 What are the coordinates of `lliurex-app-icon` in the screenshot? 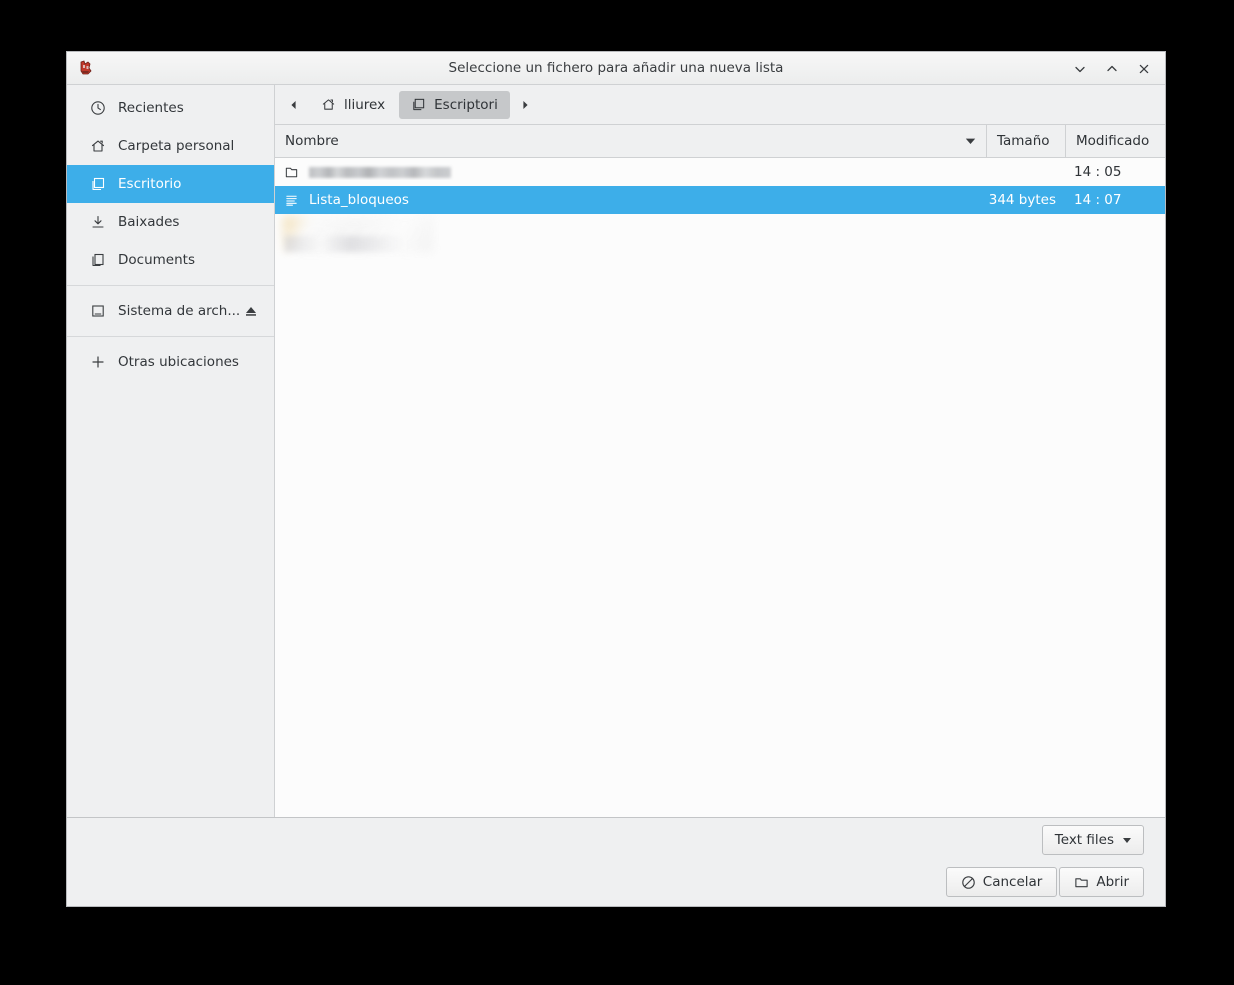 It's located at (86, 68).